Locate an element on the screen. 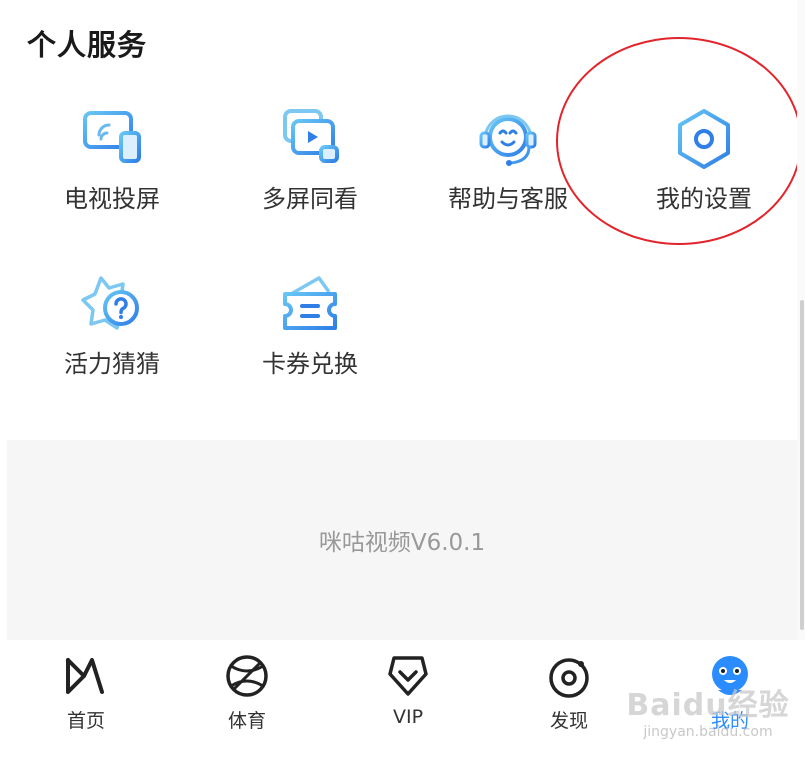 Image resolution: width=805 pixels, height=765 pixels. service-label: 多屏同看 is located at coordinates (310, 199).